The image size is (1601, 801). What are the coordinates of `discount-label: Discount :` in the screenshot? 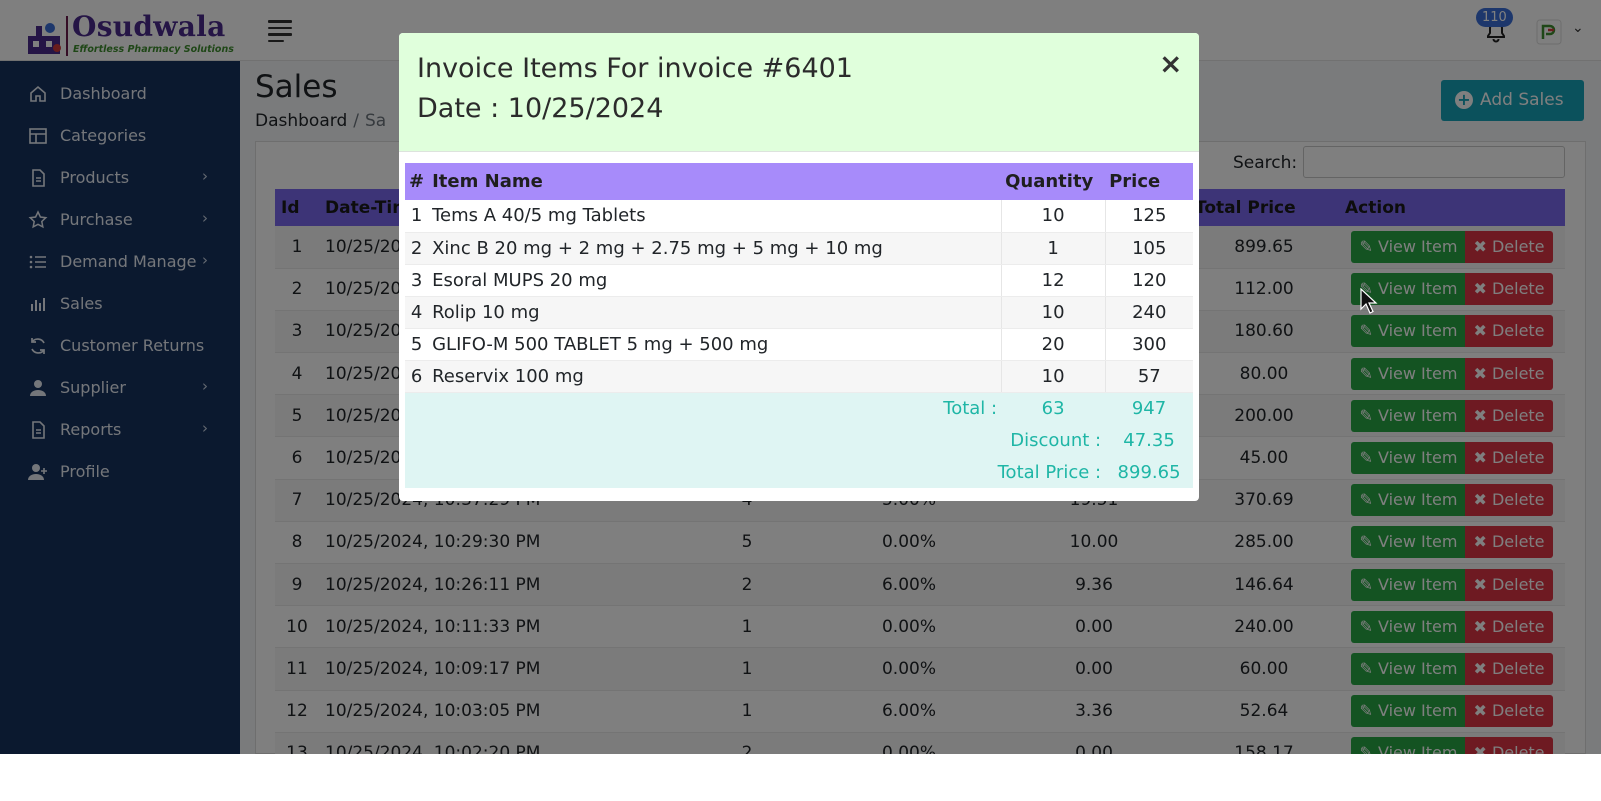 It's located at (755, 440).